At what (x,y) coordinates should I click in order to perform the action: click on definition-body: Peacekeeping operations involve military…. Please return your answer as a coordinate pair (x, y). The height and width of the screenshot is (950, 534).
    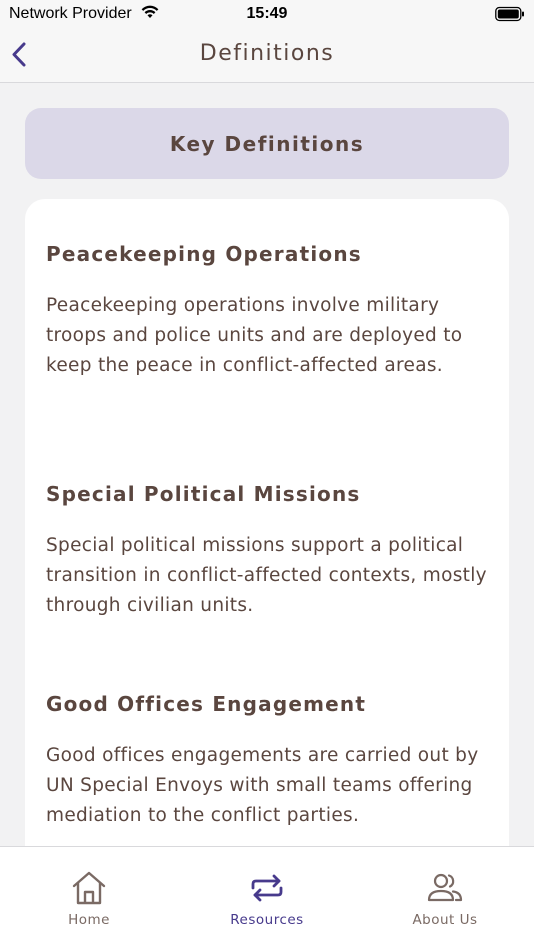
    Looking at the image, I should click on (254, 335).